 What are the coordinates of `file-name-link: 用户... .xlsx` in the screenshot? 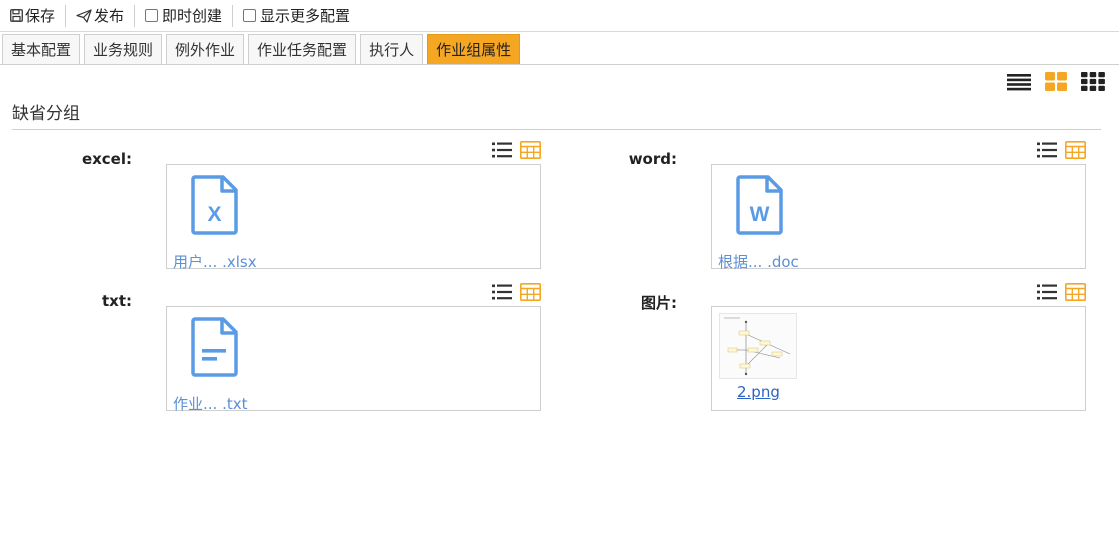 It's located at (215, 261).